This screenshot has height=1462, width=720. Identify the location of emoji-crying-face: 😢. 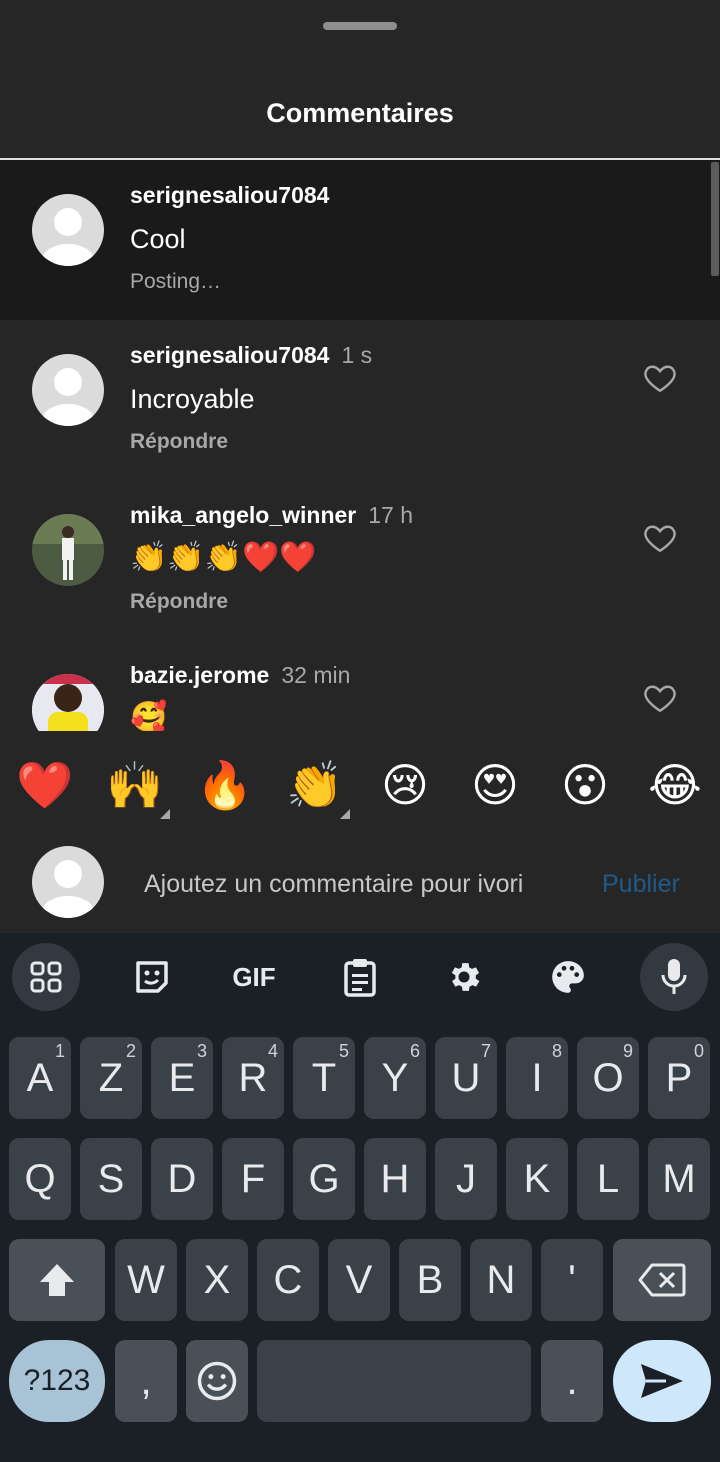
(405, 785).